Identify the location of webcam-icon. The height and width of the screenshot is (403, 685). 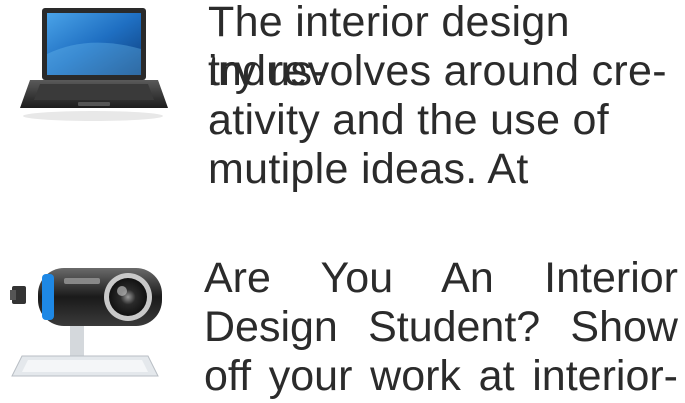
(88, 324).